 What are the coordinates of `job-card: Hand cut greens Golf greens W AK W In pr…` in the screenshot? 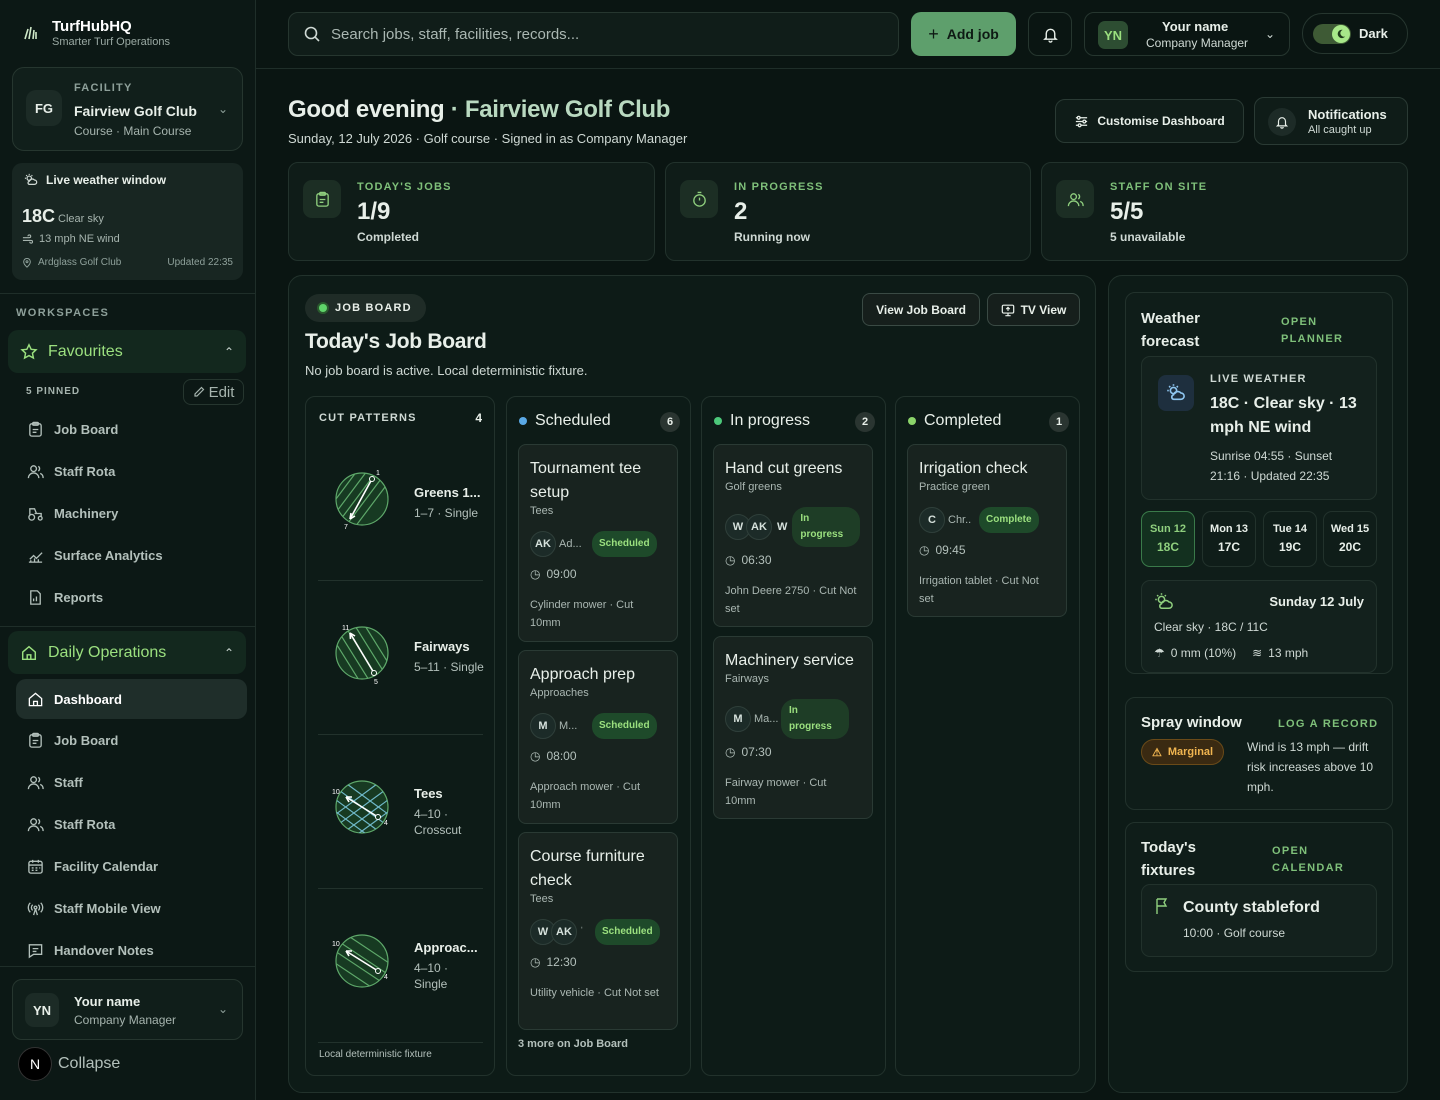 It's located at (793, 535).